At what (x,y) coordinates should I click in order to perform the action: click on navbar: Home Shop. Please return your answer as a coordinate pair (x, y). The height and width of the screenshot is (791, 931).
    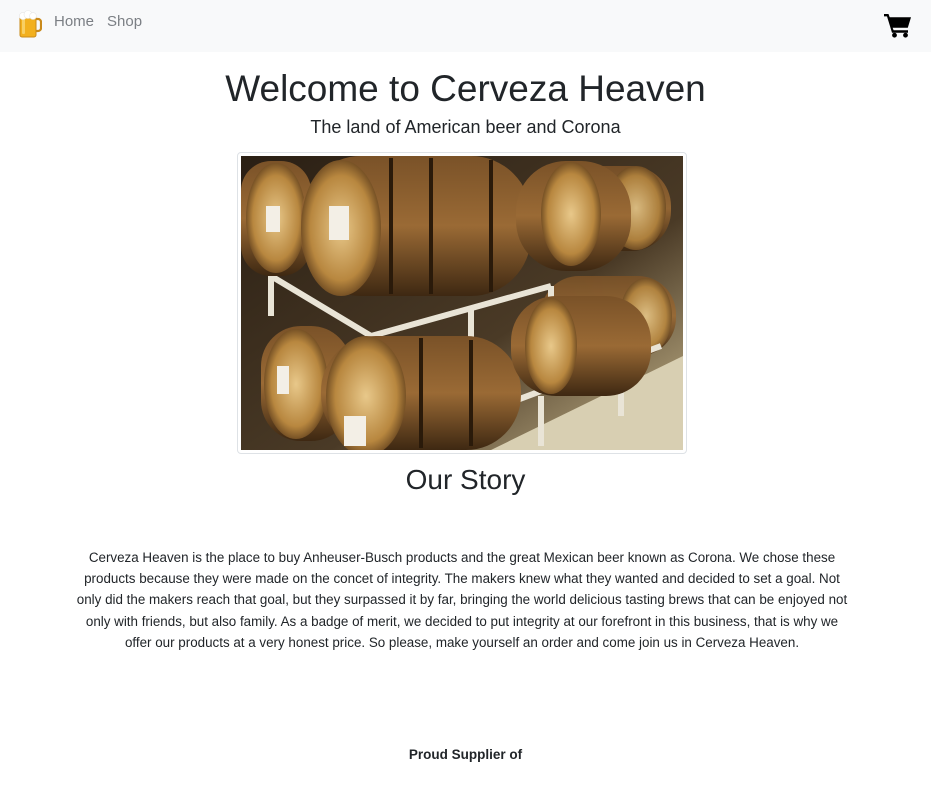
    Looking at the image, I should click on (465, 26).